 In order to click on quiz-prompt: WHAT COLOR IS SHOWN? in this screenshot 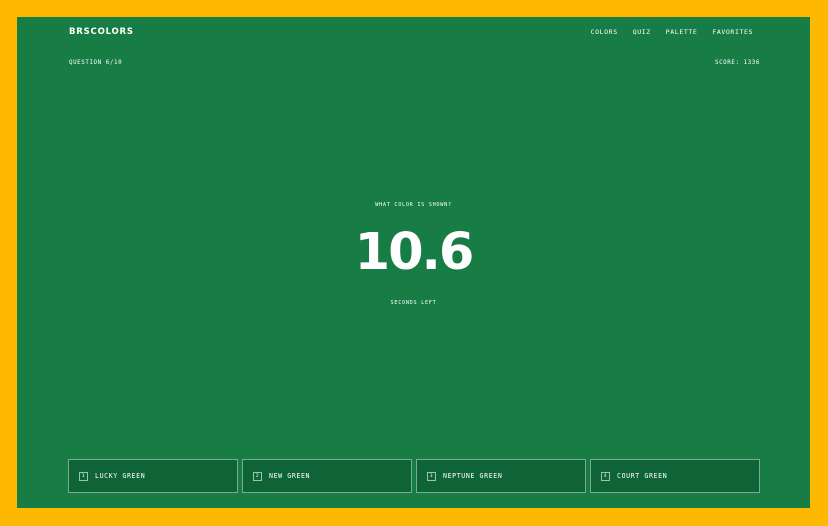, I will do `click(413, 205)`.